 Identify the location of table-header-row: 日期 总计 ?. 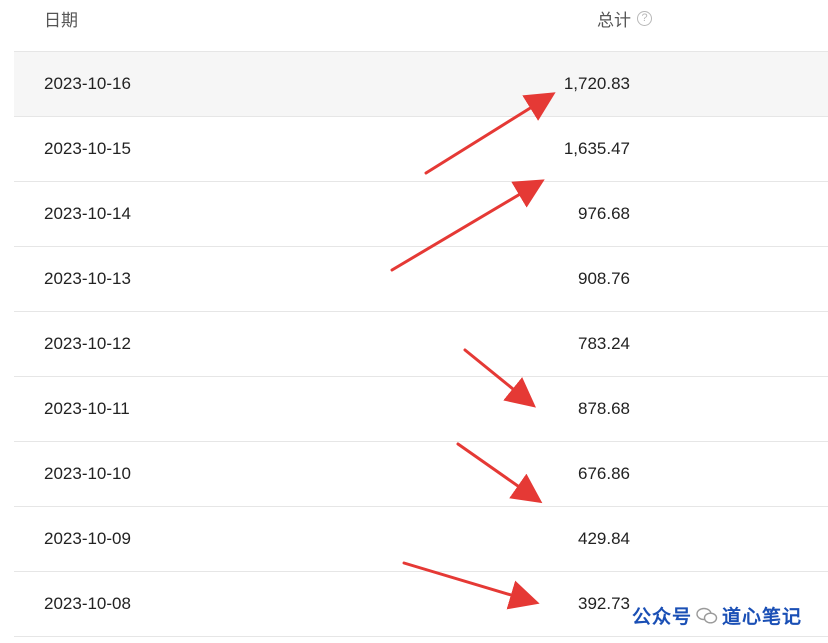
(421, 26).